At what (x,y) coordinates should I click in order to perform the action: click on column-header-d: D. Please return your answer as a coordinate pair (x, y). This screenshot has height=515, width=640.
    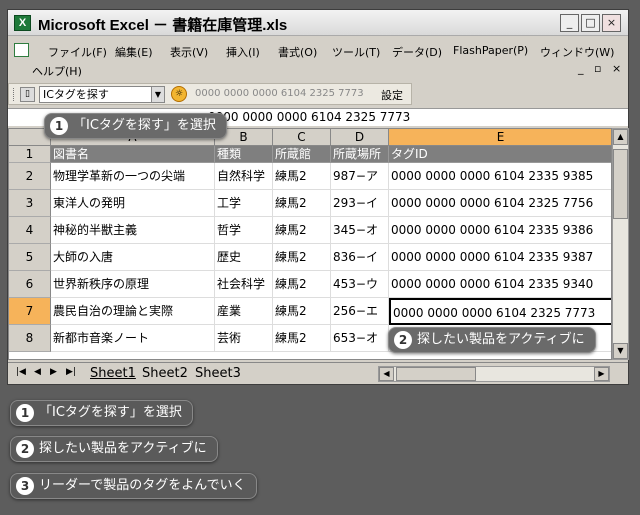
    Looking at the image, I should click on (360, 137).